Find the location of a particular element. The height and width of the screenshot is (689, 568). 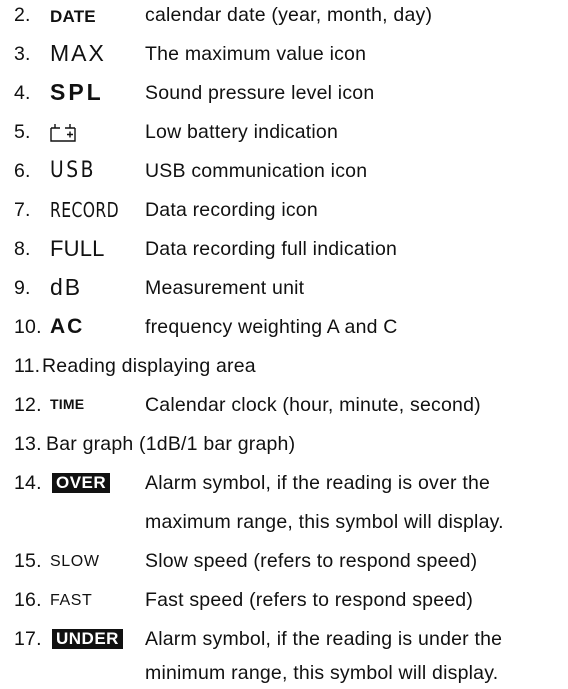

item-description: Alarm symbol, if the reading is over the is located at coordinates (318, 483).